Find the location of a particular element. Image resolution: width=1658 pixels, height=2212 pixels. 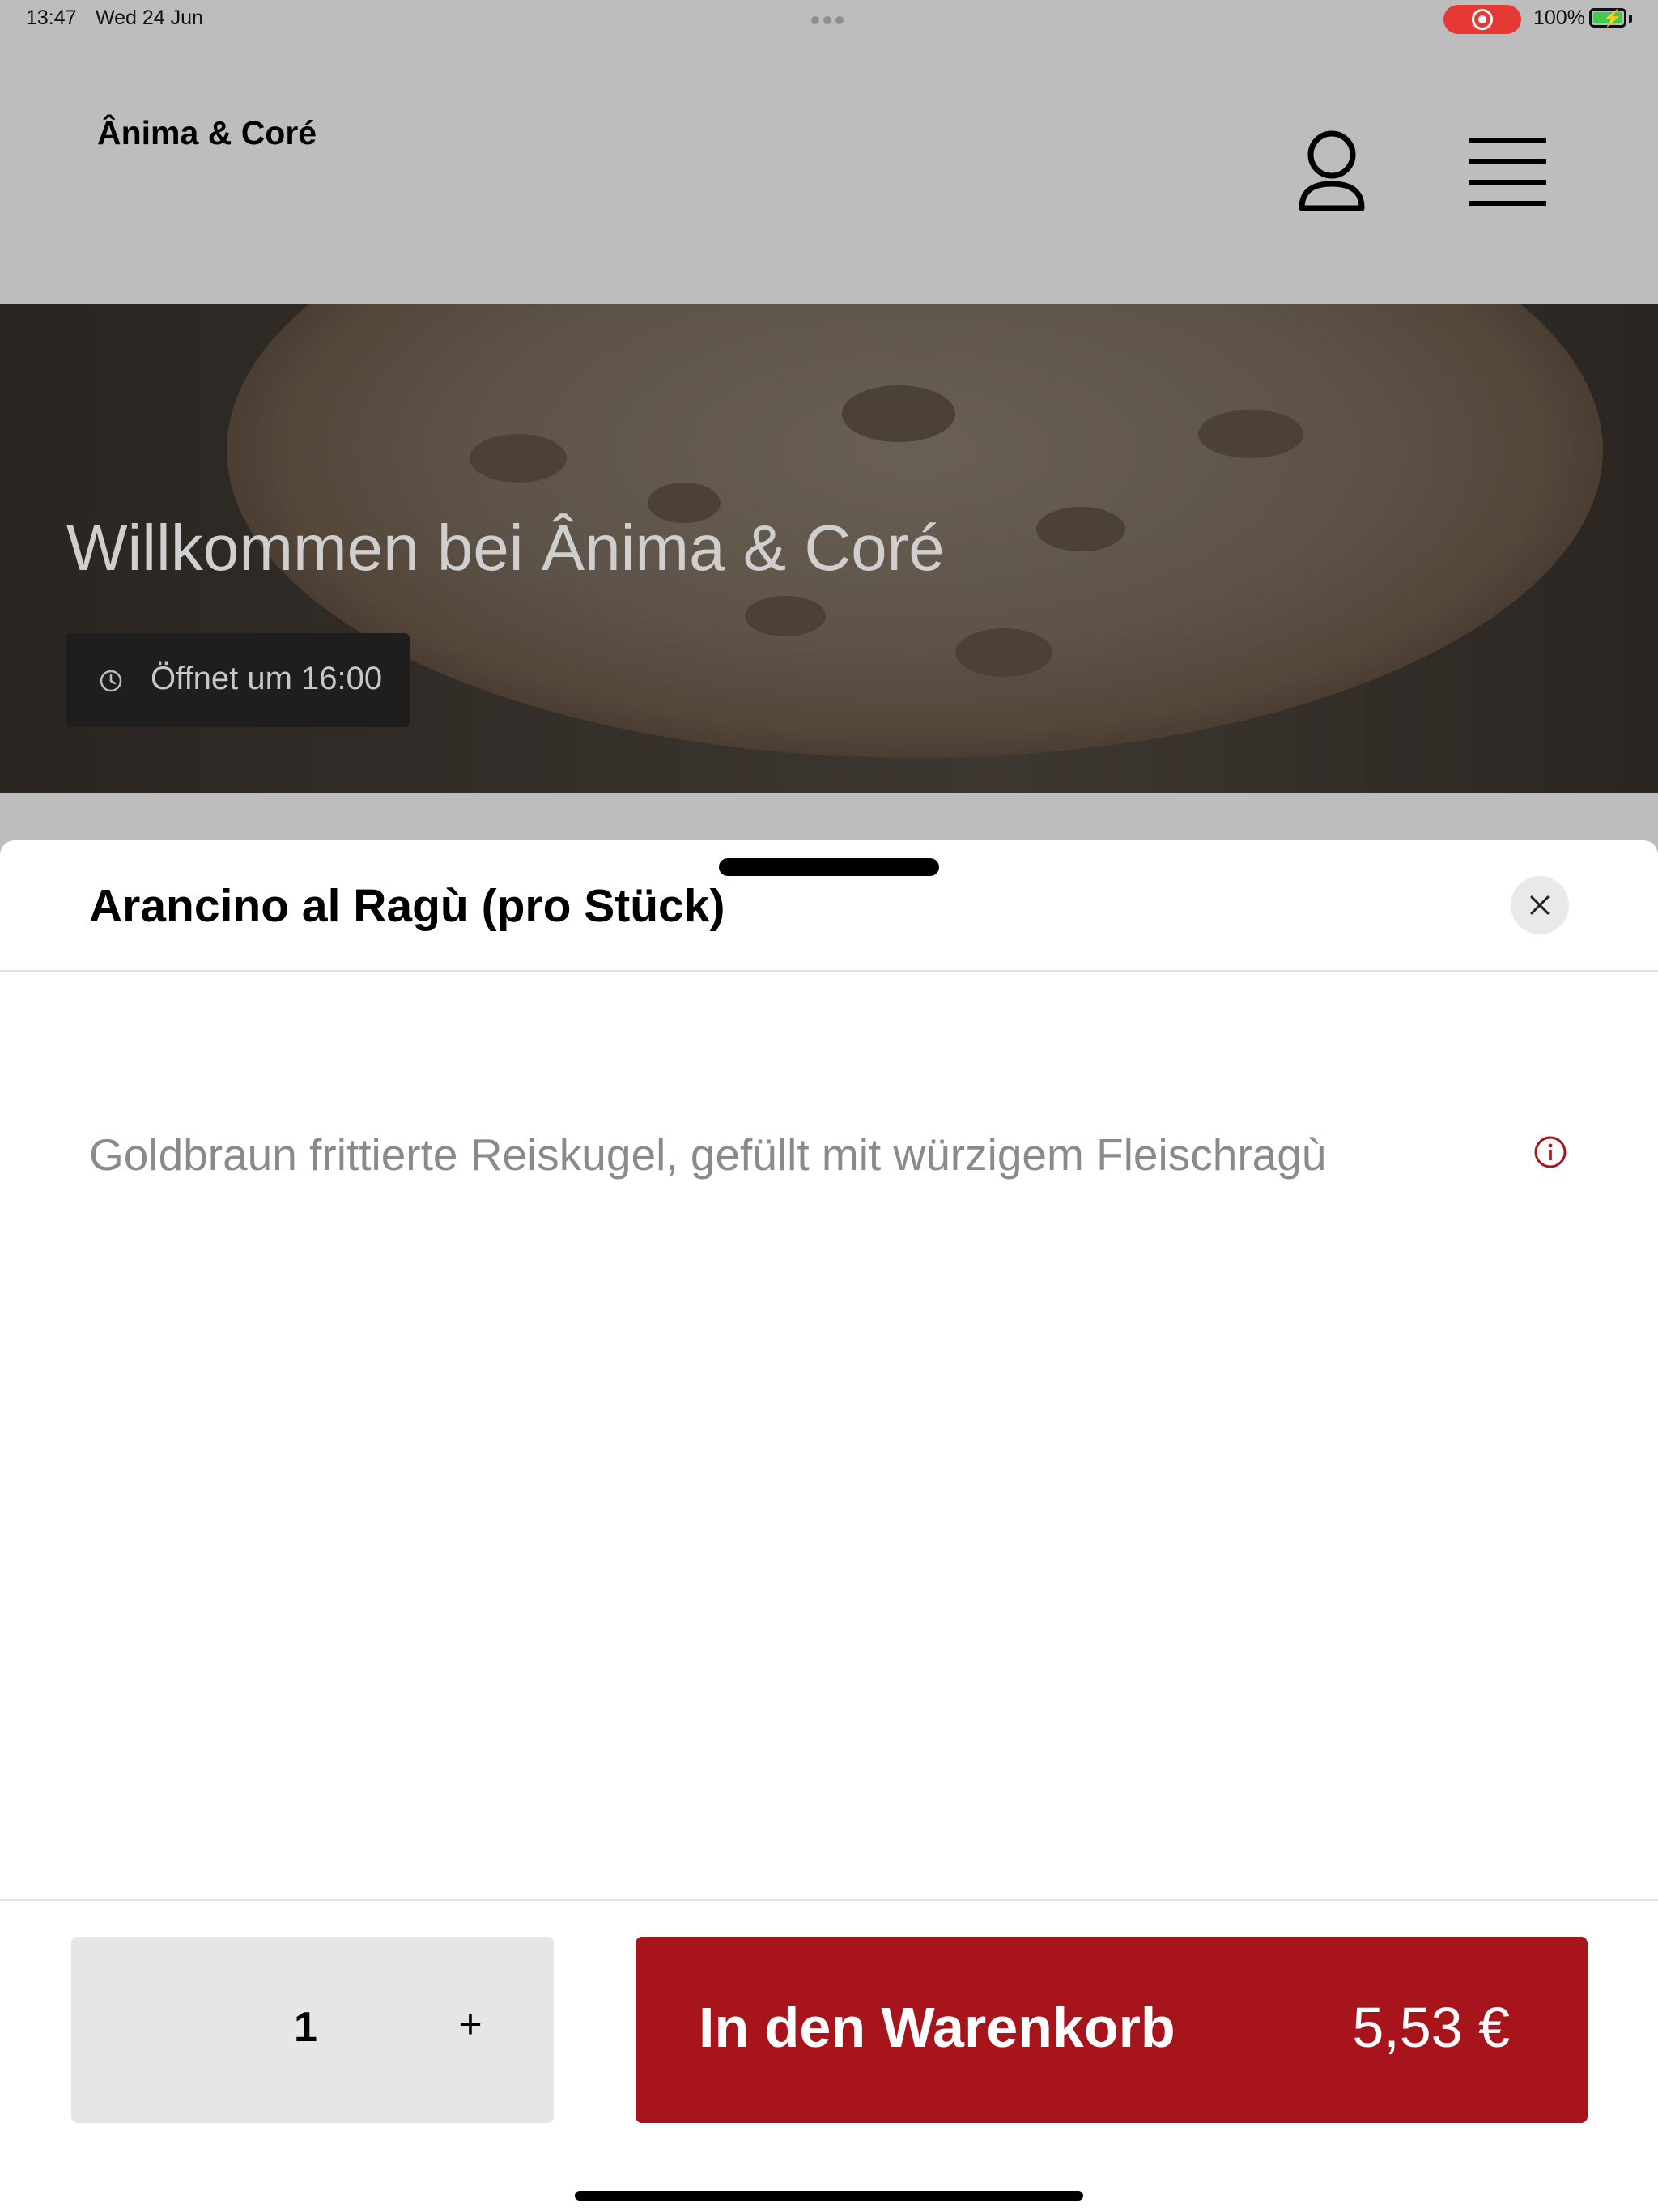

home-indicator is located at coordinates (829, 2196).